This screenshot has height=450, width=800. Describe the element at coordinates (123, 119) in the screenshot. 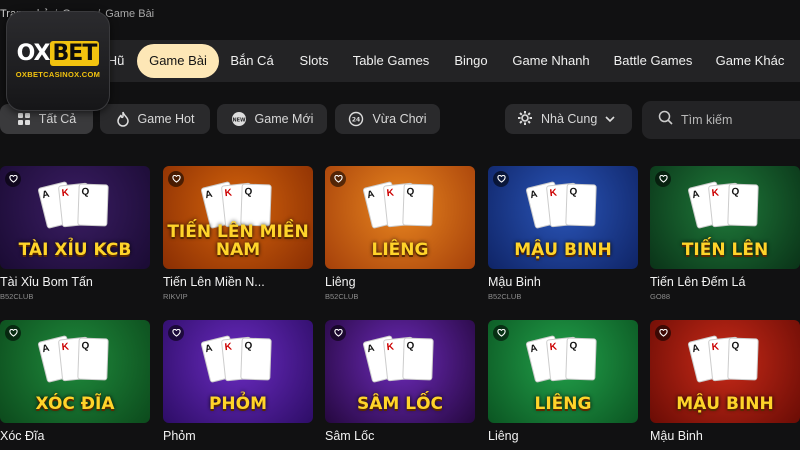

I see `flame-icon` at that location.